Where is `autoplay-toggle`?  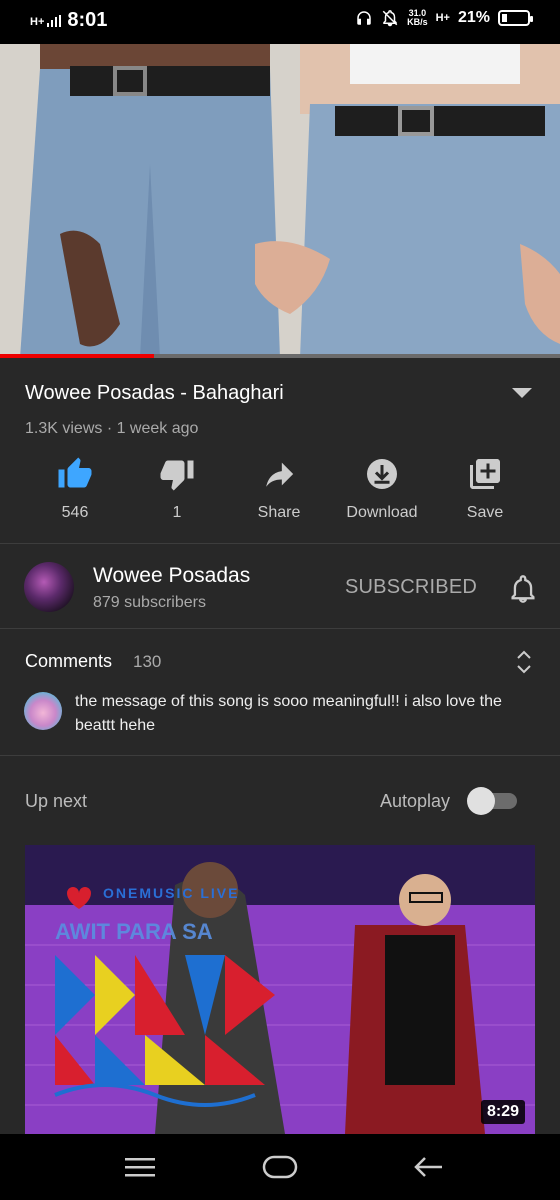
autoplay-toggle is located at coordinates (493, 801).